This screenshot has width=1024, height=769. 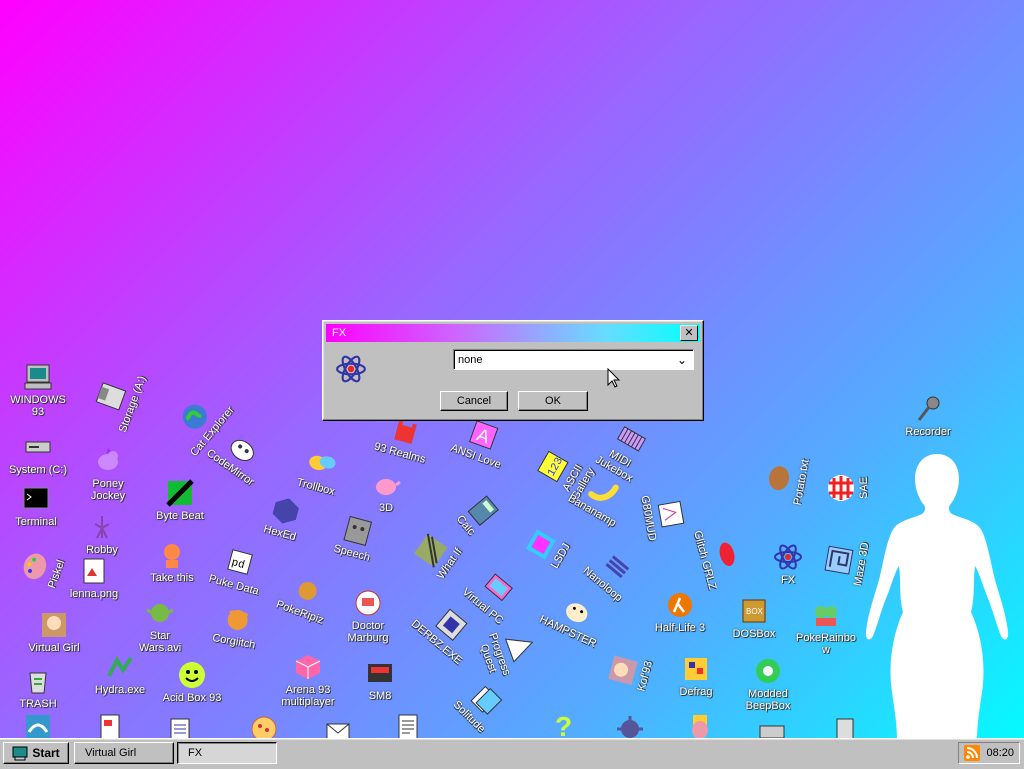 I want to click on desktop-icon-sm8: SM8, so click(x=380, y=680).